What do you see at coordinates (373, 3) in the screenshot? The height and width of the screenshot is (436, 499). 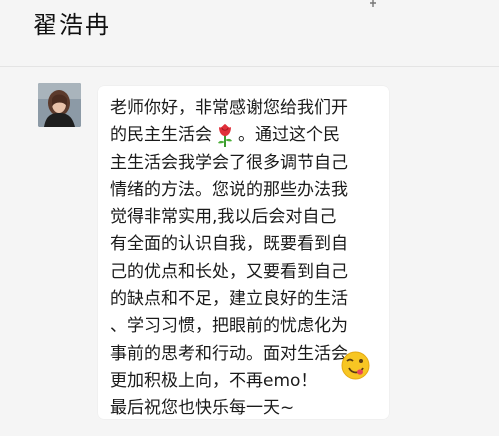 I see `pin-icon` at bounding box center [373, 3].